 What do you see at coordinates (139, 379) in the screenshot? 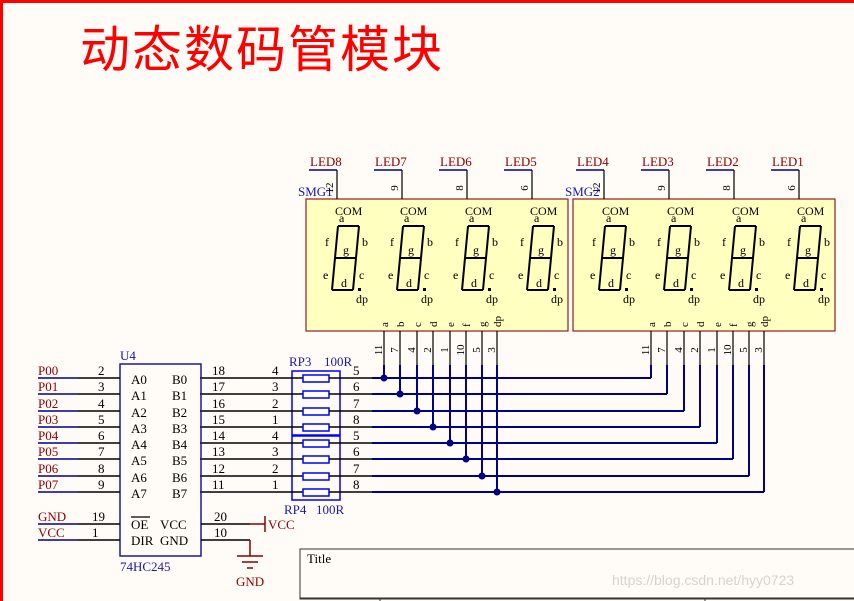
I see `ic-pin-name-a0: A0` at bounding box center [139, 379].